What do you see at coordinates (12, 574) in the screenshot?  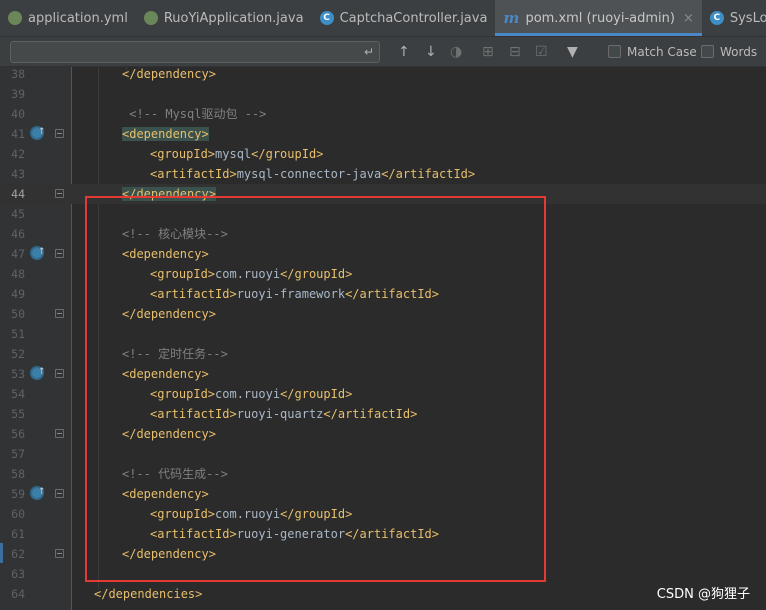 I see `line-number: 63` at bounding box center [12, 574].